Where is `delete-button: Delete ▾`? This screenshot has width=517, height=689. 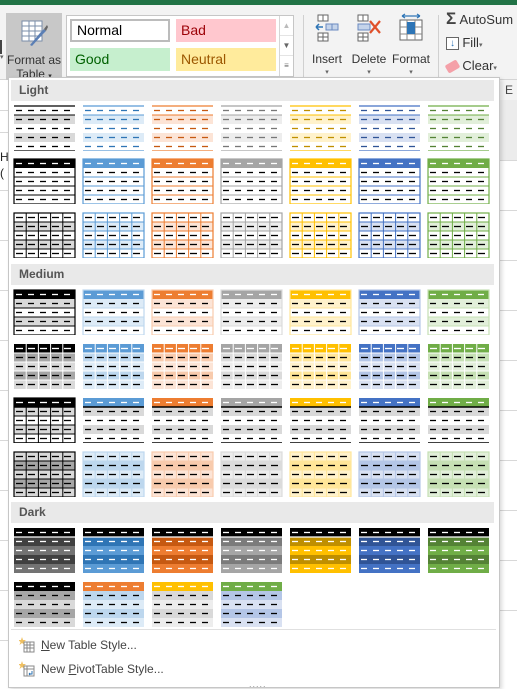
delete-button: Delete ▾ is located at coordinates (369, 44).